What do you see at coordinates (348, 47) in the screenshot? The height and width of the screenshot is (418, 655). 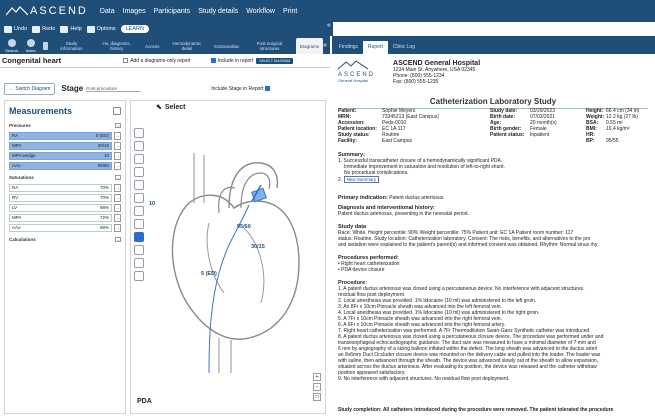 I see `tab-findings: Findings` at bounding box center [348, 47].